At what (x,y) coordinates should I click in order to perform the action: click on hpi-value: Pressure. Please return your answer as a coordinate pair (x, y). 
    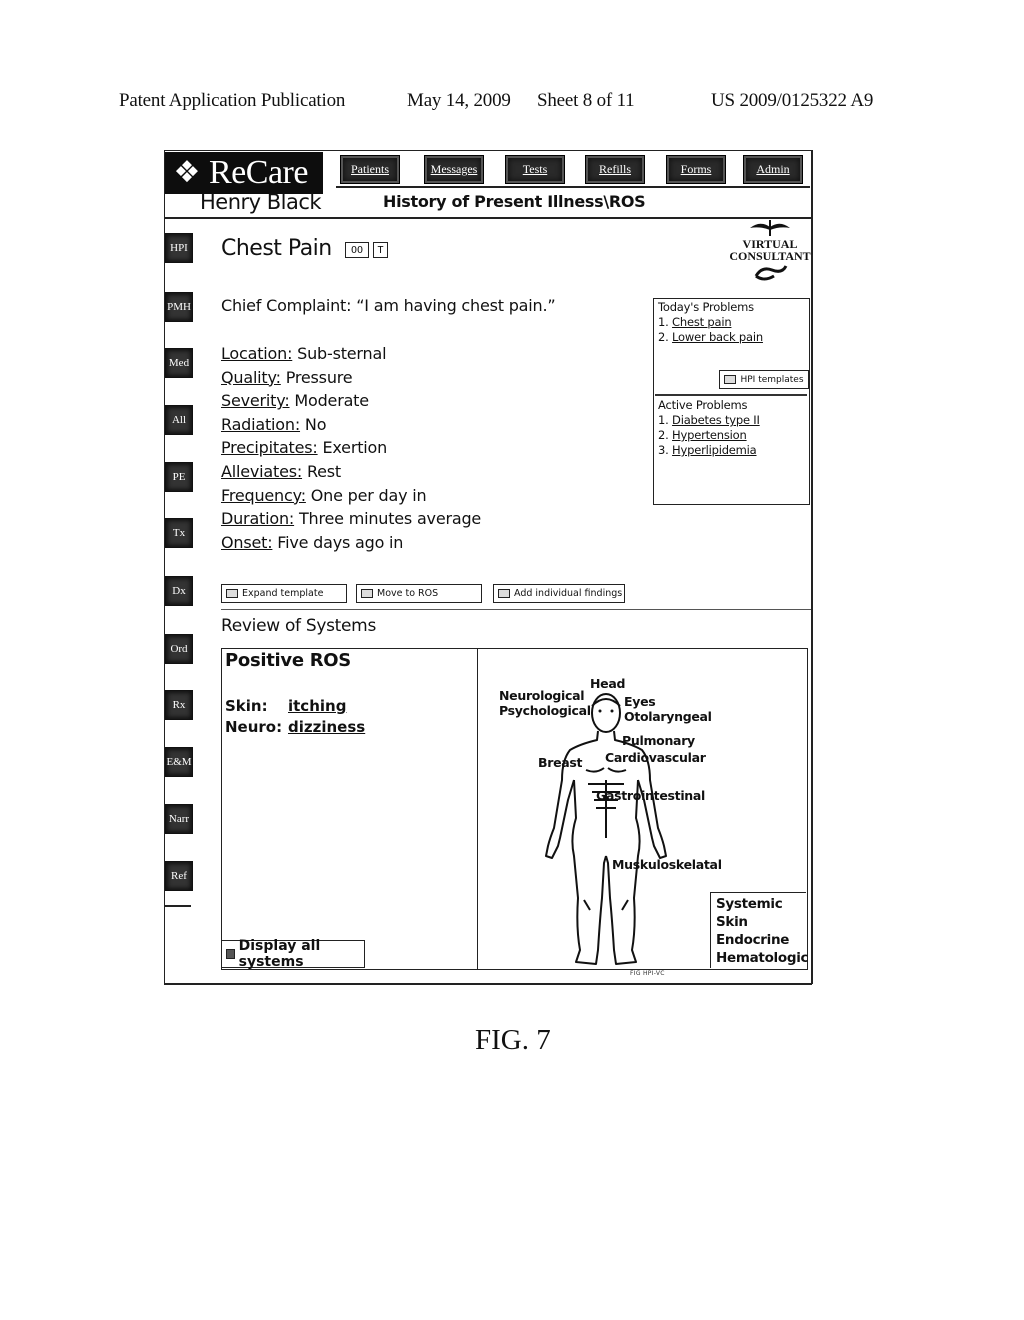
    Looking at the image, I should click on (319, 377).